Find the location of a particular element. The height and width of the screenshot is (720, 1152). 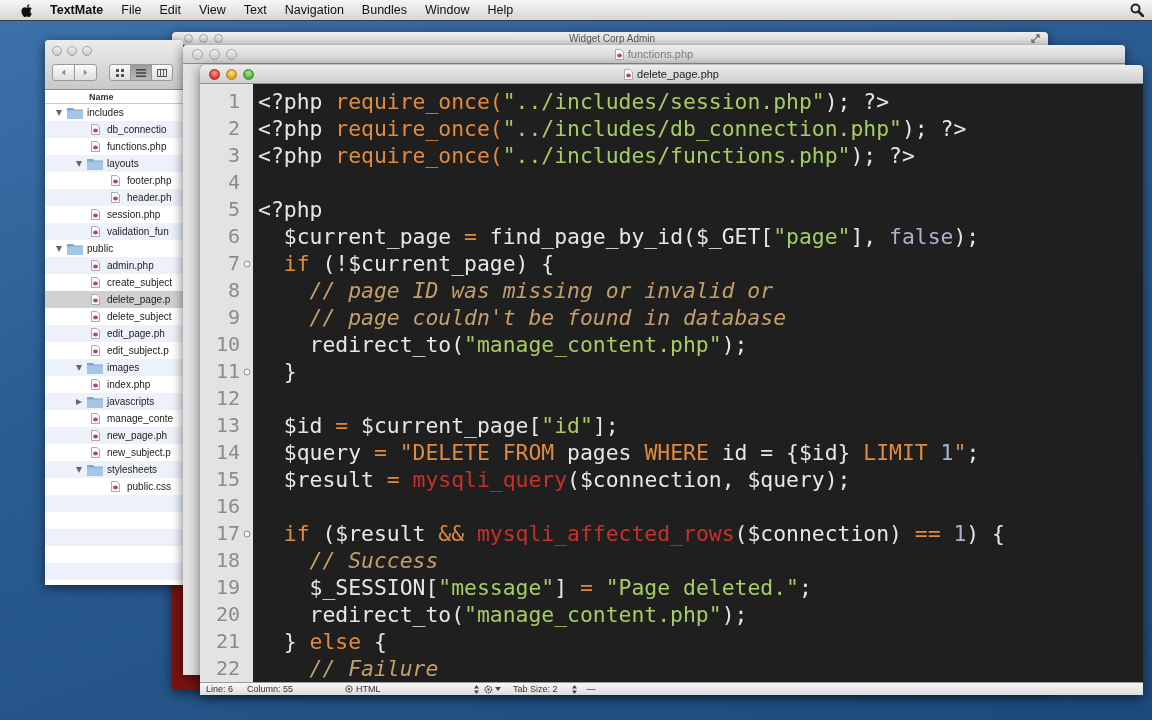

file-row: delete_page.p is located at coordinates (114, 299).